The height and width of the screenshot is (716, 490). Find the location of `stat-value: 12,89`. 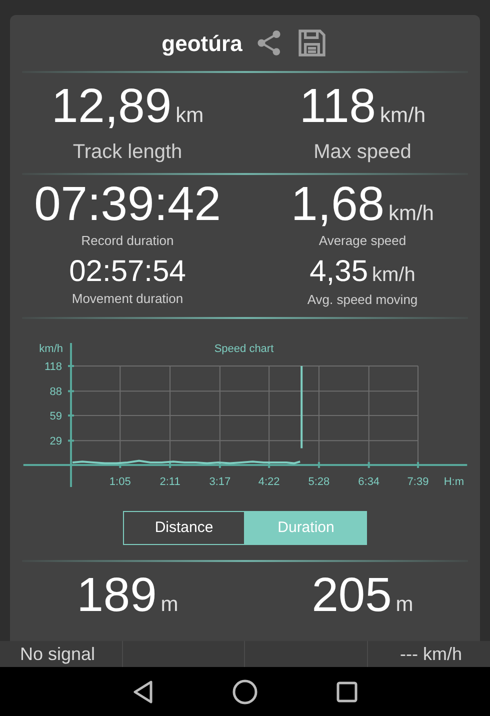

stat-value: 12,89 is located at coordinates (111, 107).